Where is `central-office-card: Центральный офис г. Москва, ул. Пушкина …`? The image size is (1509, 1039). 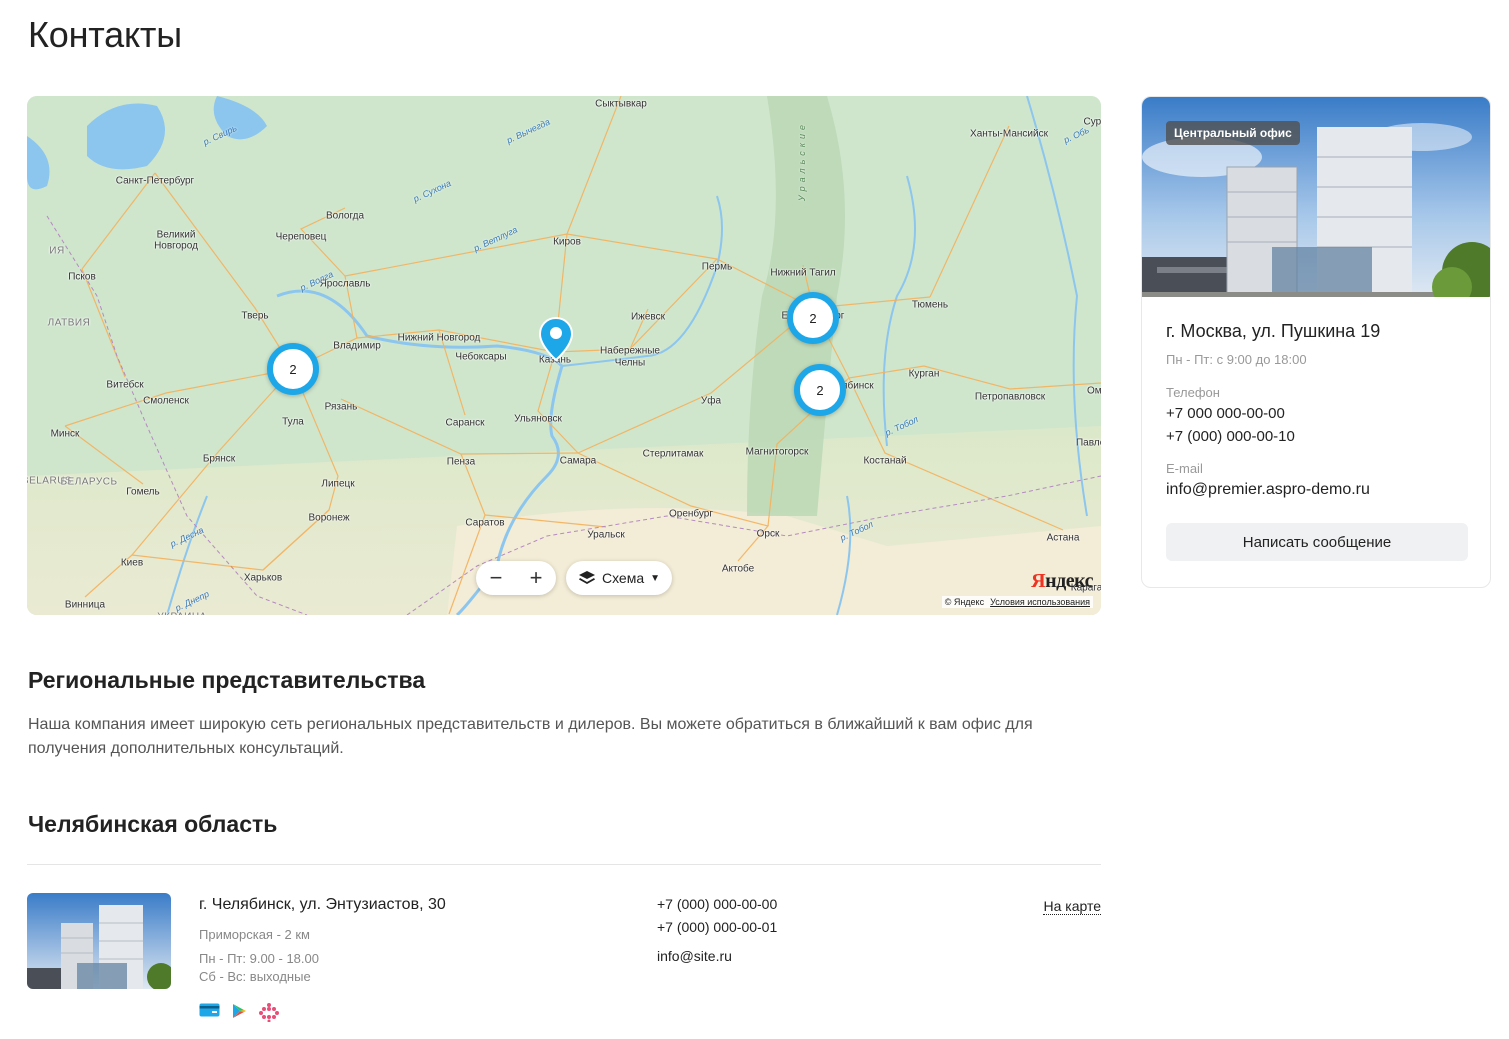 central-office-card: Центральный офис г. Москва, ул. Пушкина … is located at coordinates (1316, 342).